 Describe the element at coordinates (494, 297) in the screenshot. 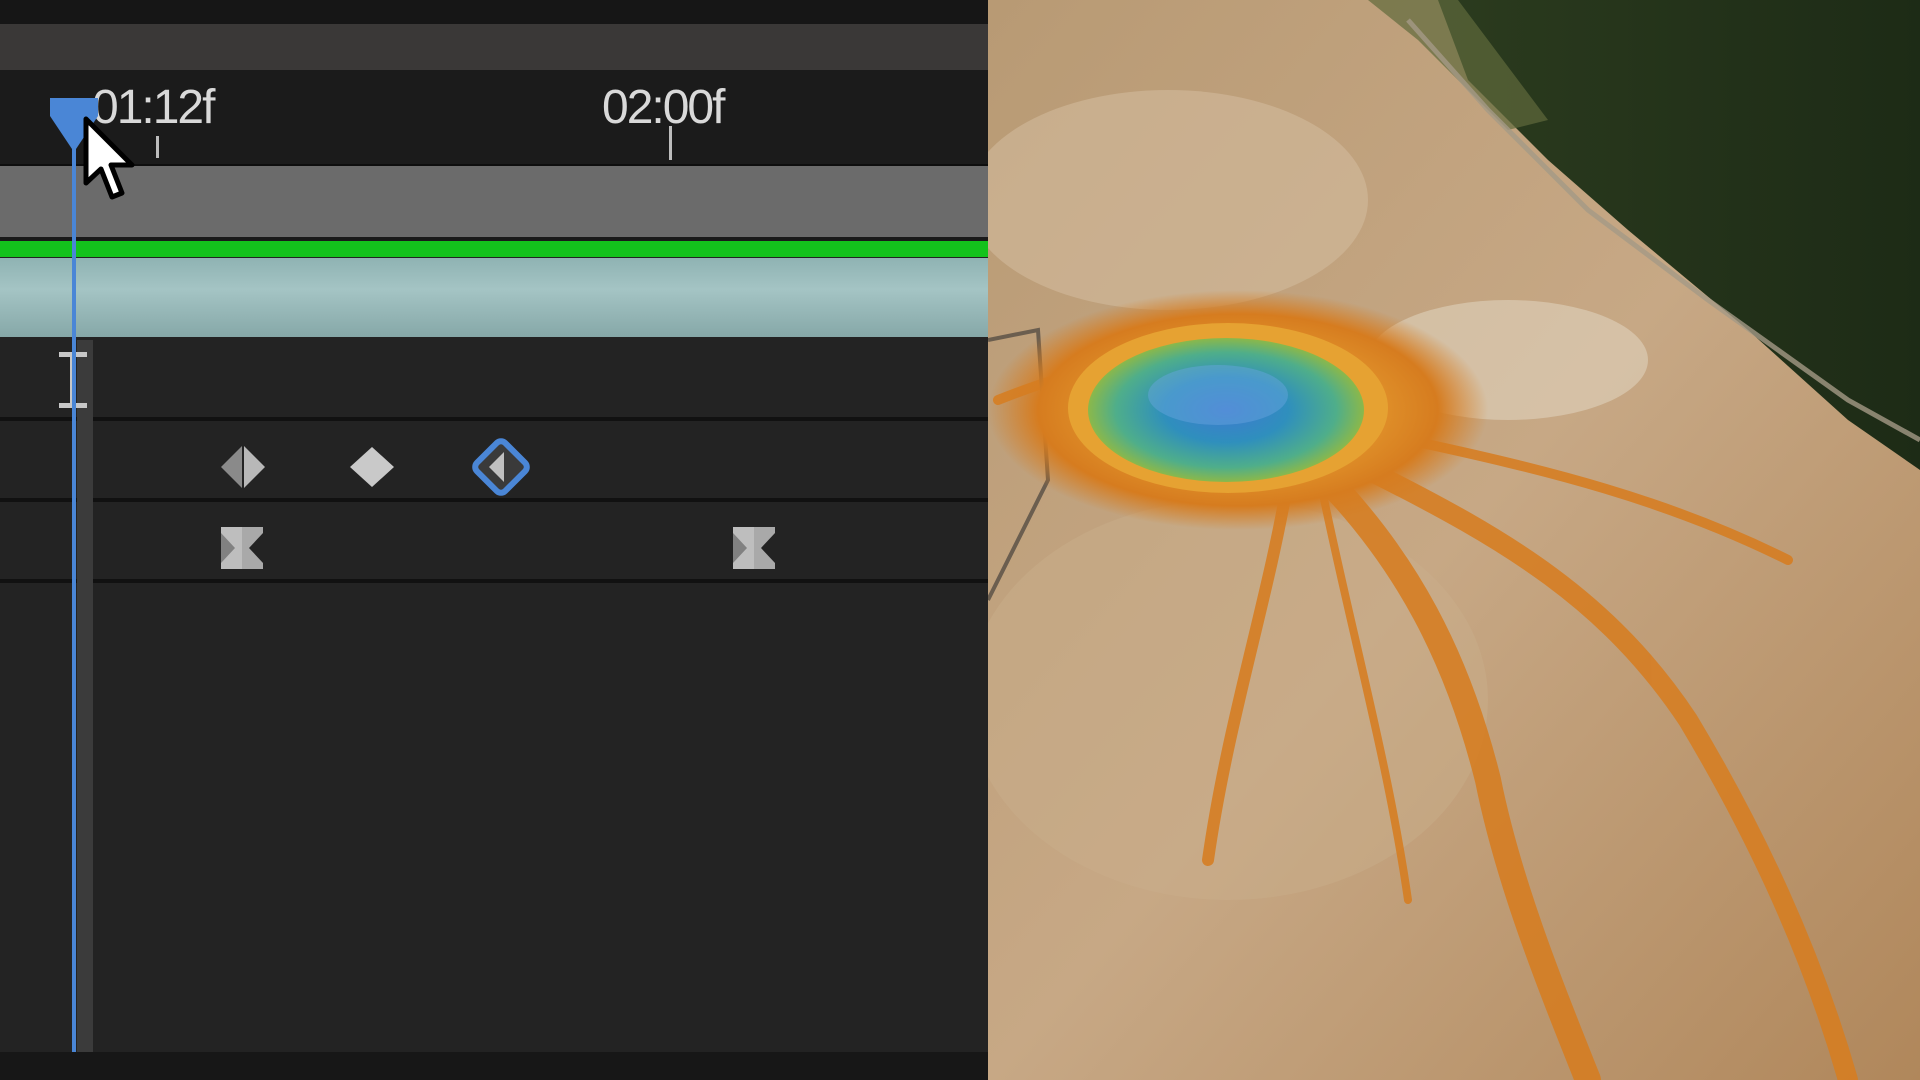

I see `layer-duration-bar` at that location.